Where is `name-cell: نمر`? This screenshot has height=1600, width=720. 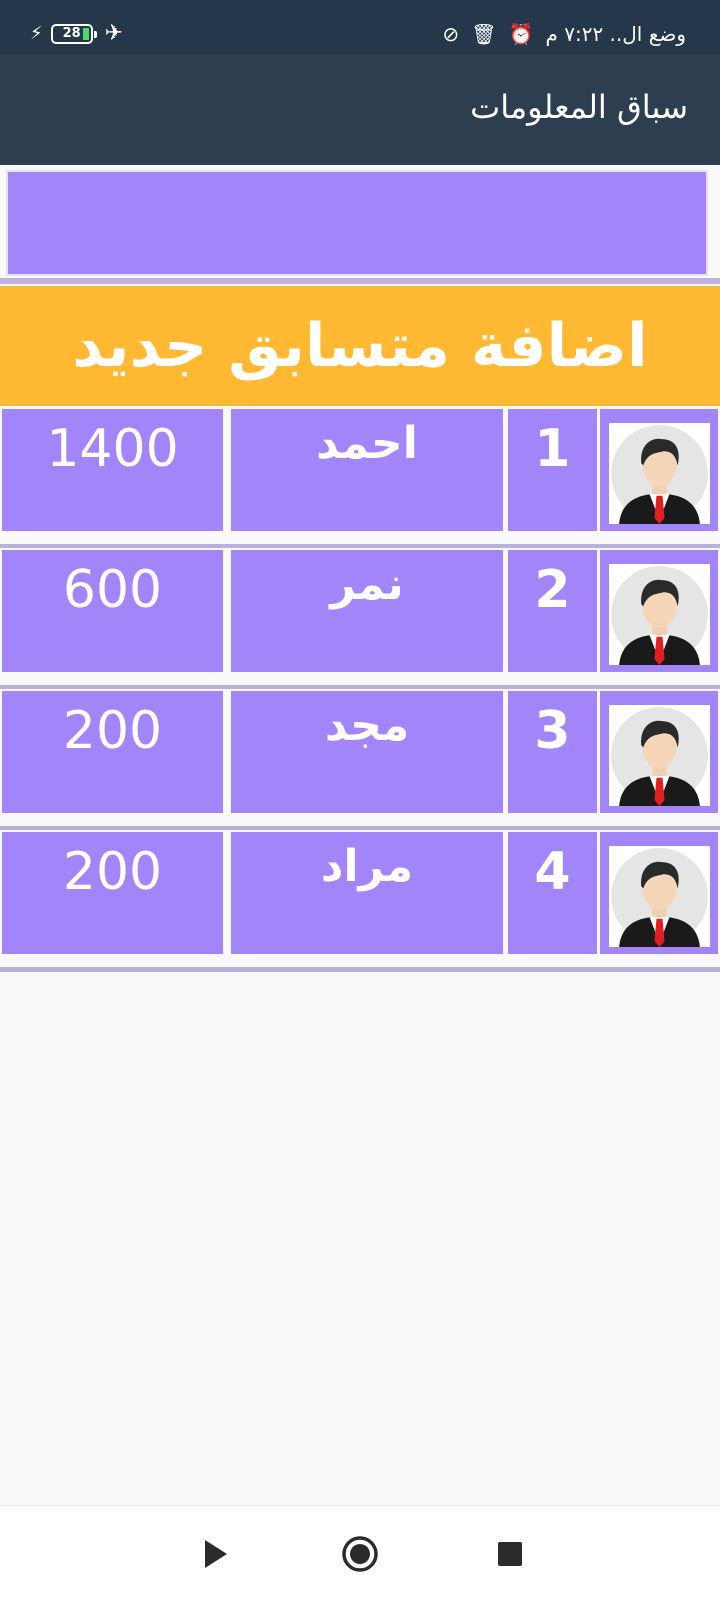 name-cell: نمر is located at coordinates (367, 611).